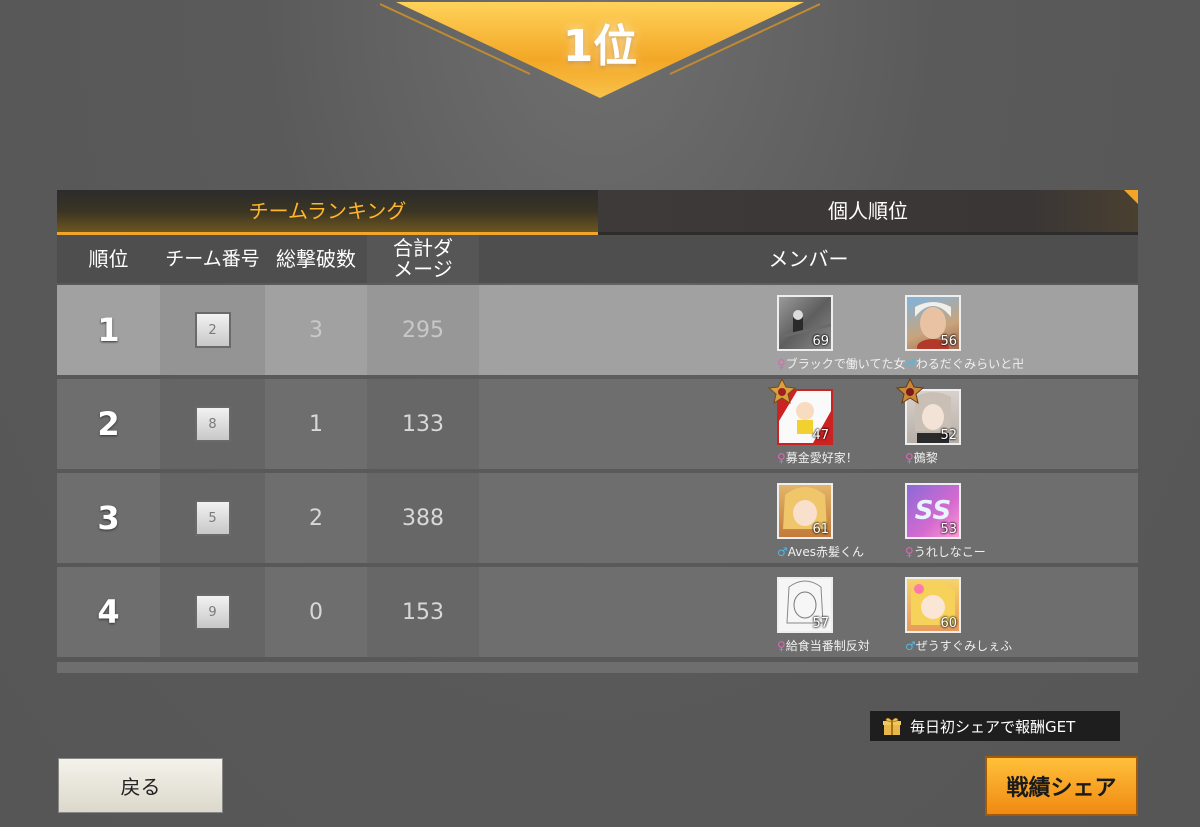 Image resolution: width=1200 pixels, height=827 pixels. I want to click on table-header: 順位 チーム番号 総撃破数 合計ダメージ メンバー, so click(597, 259).